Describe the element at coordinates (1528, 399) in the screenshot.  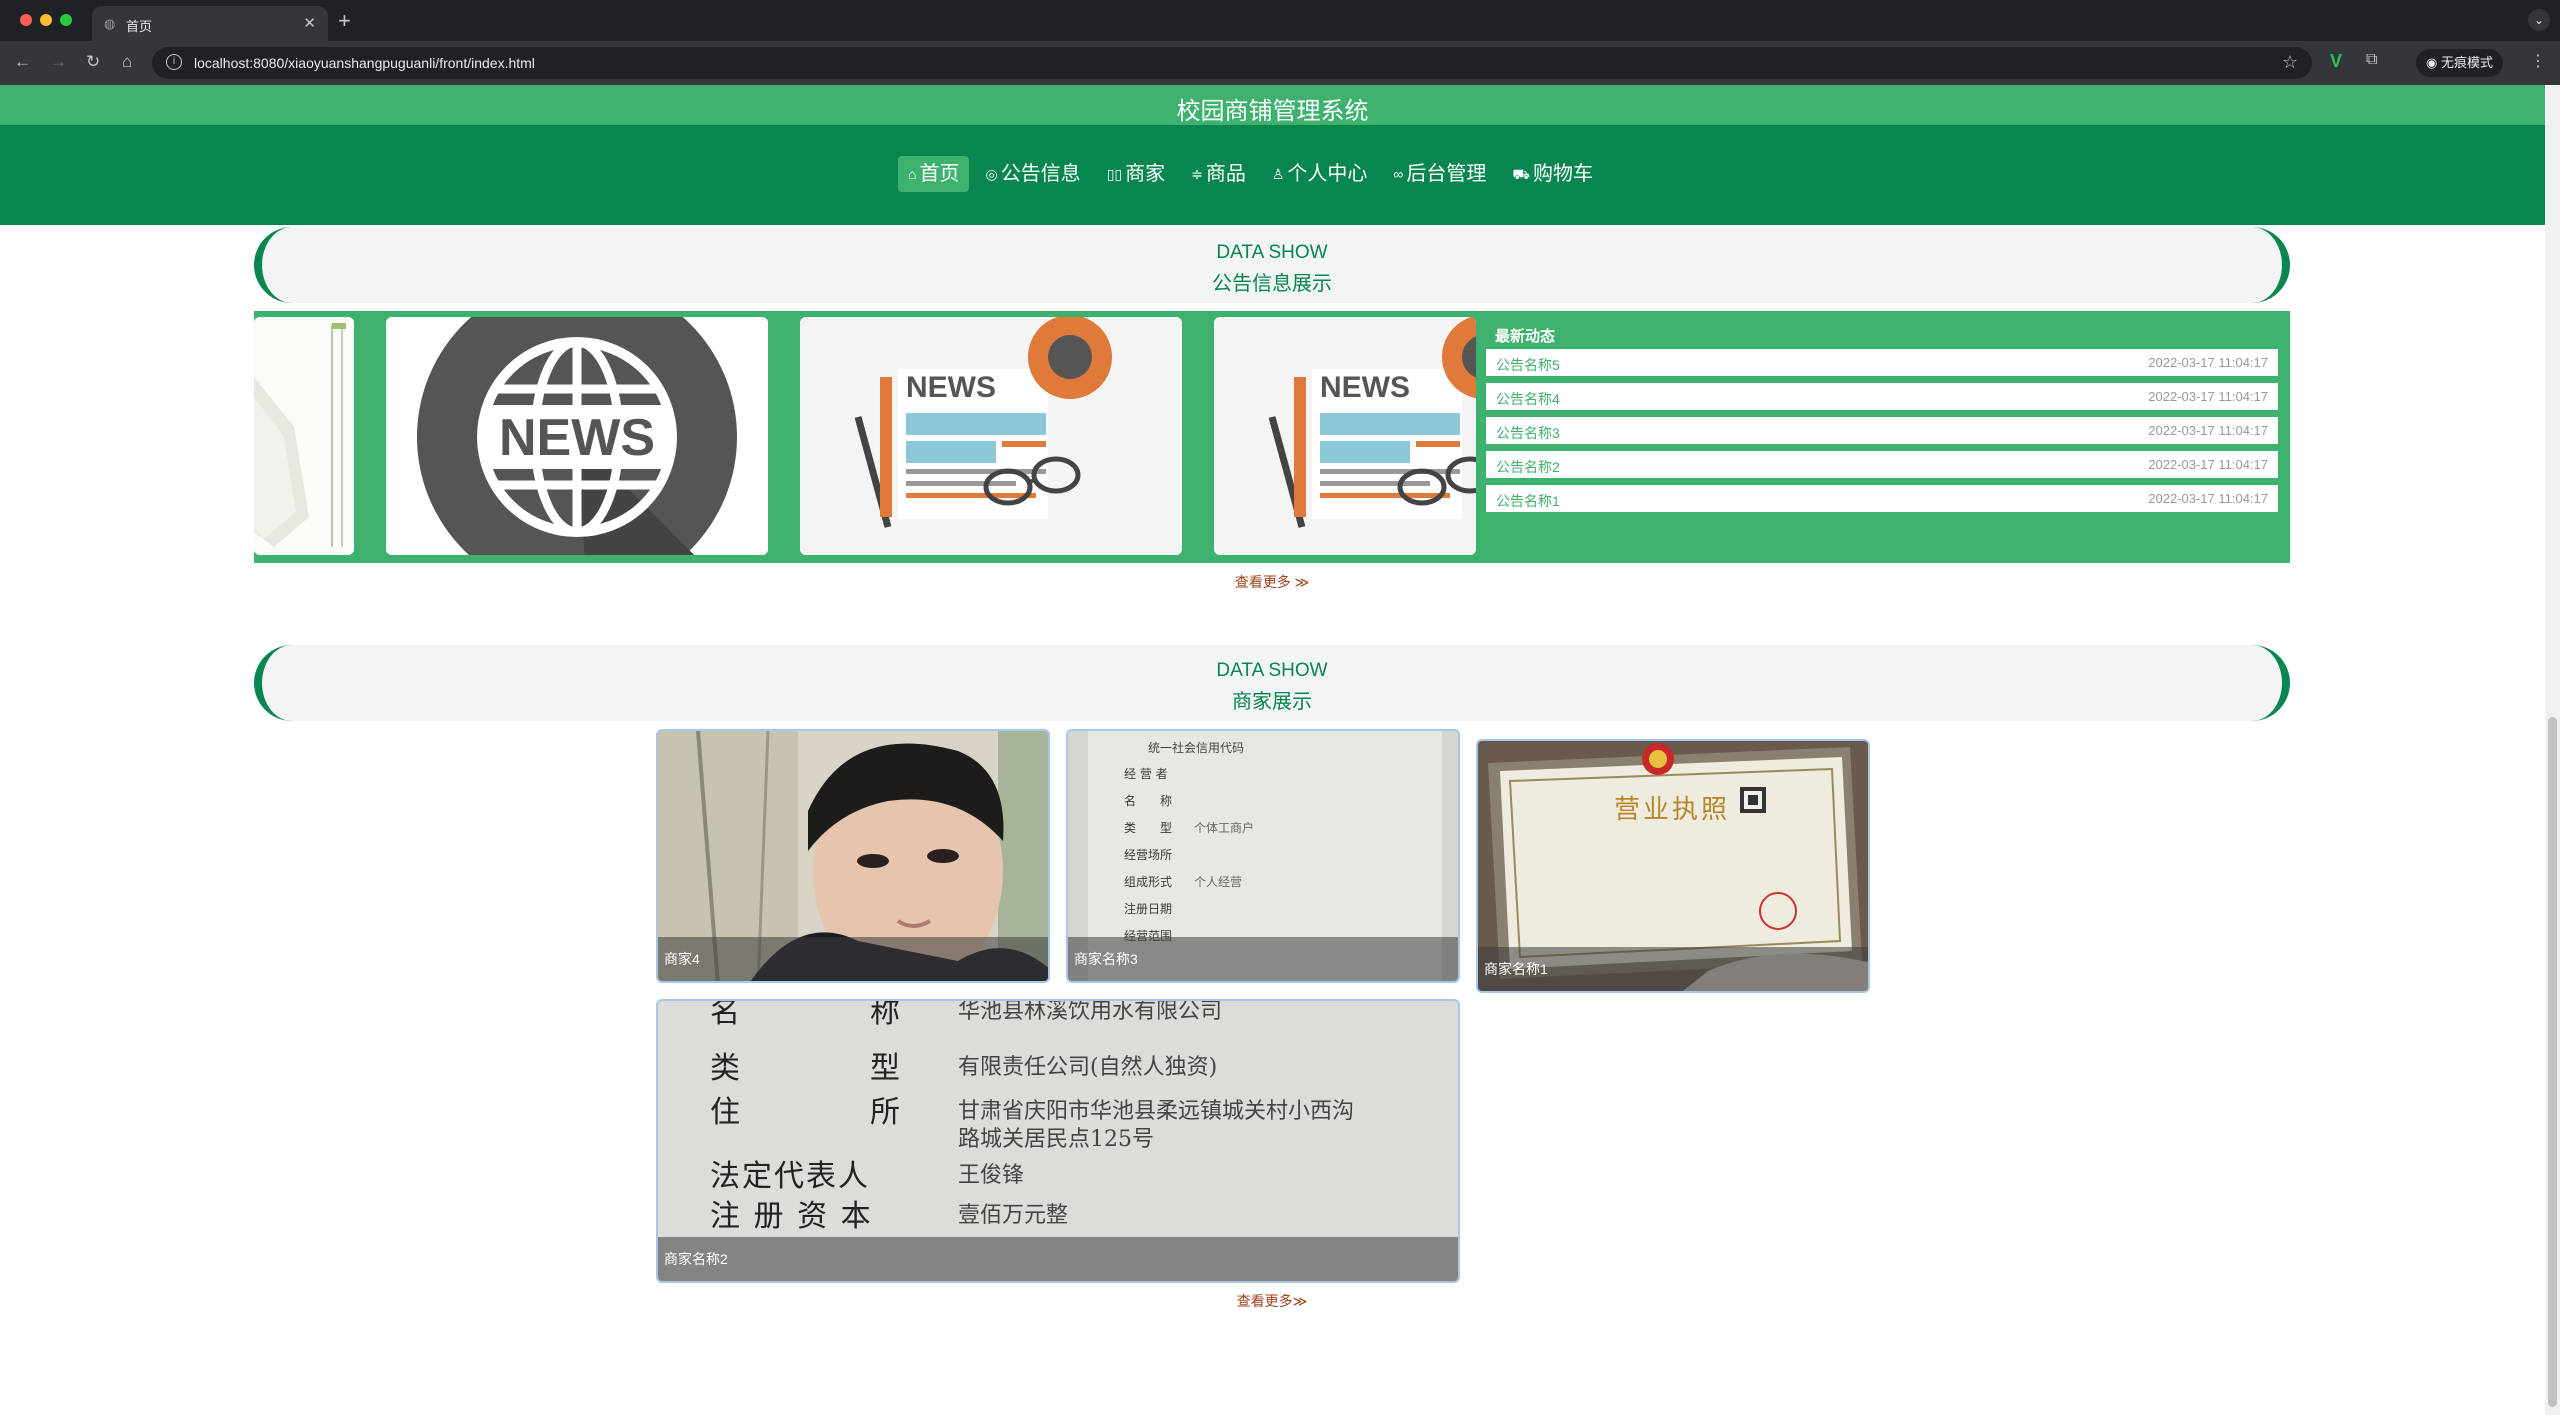
I see `news-title: 公告名称4` at that location.